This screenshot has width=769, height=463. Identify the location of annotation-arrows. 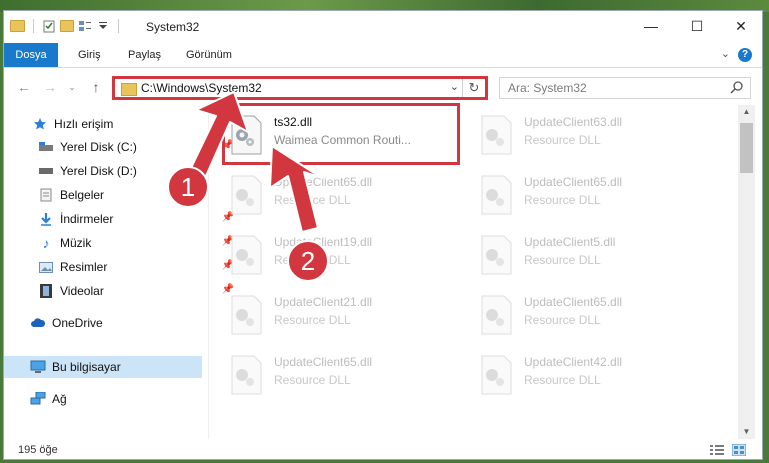
(256, 162).